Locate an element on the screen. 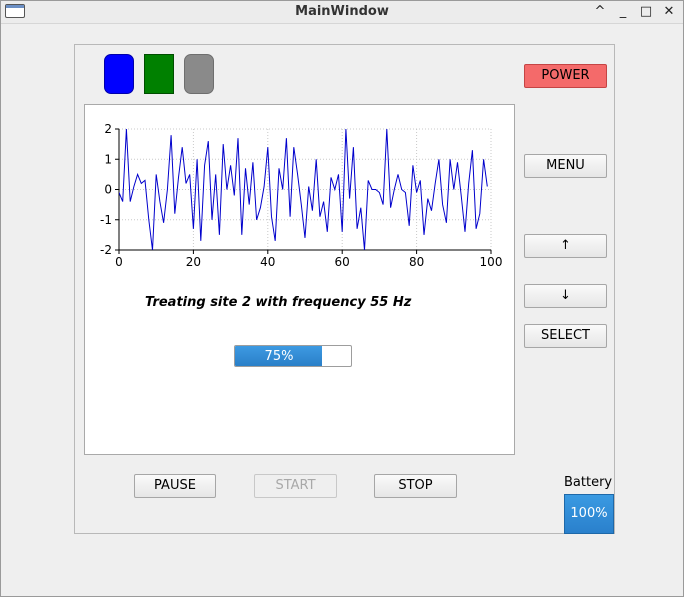 This screenshot has width=685, height=601. x-tick-label: 0 is located at coordinates (119, 262).